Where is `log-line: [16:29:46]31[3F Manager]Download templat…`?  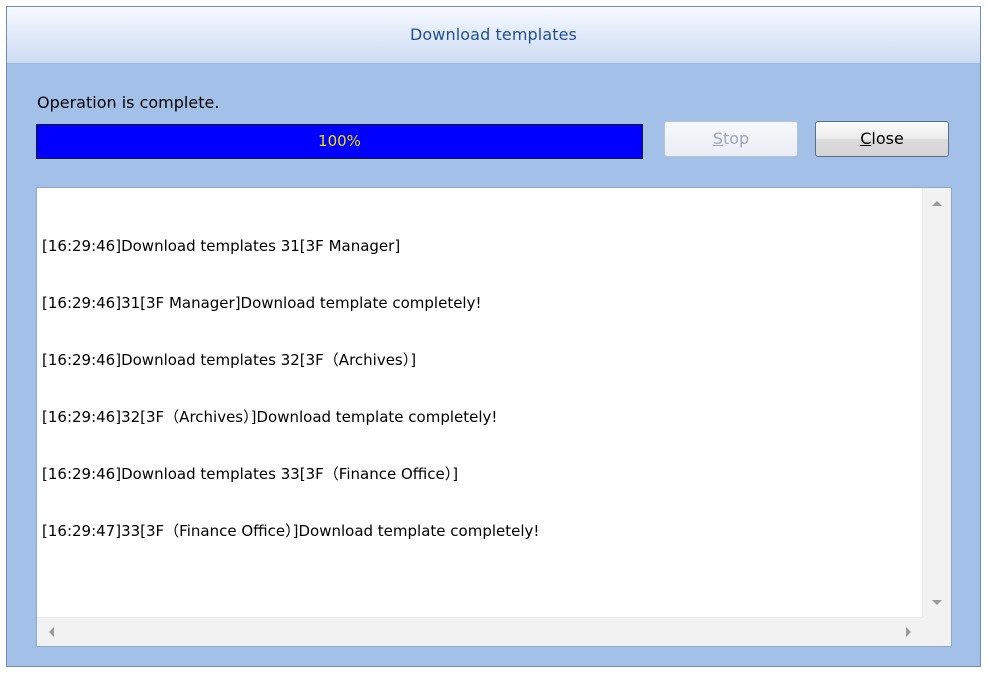
log-line: [16:29:46]31[3F Manager]Download templat… is located at coordinates (262, 303).